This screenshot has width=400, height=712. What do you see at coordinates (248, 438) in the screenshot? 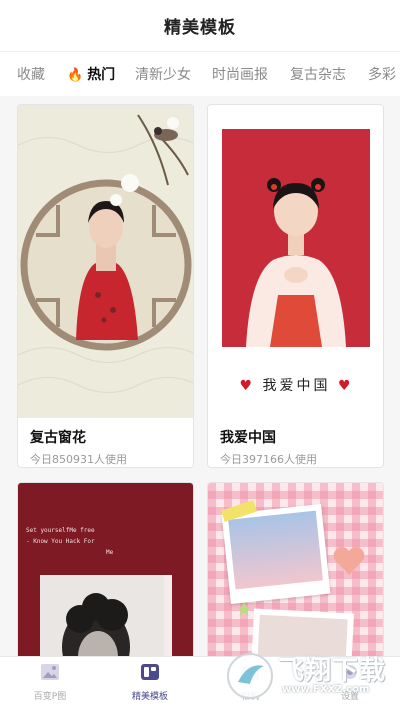
I see `template-name: 我爱中国` at bounding box center [248, 438].